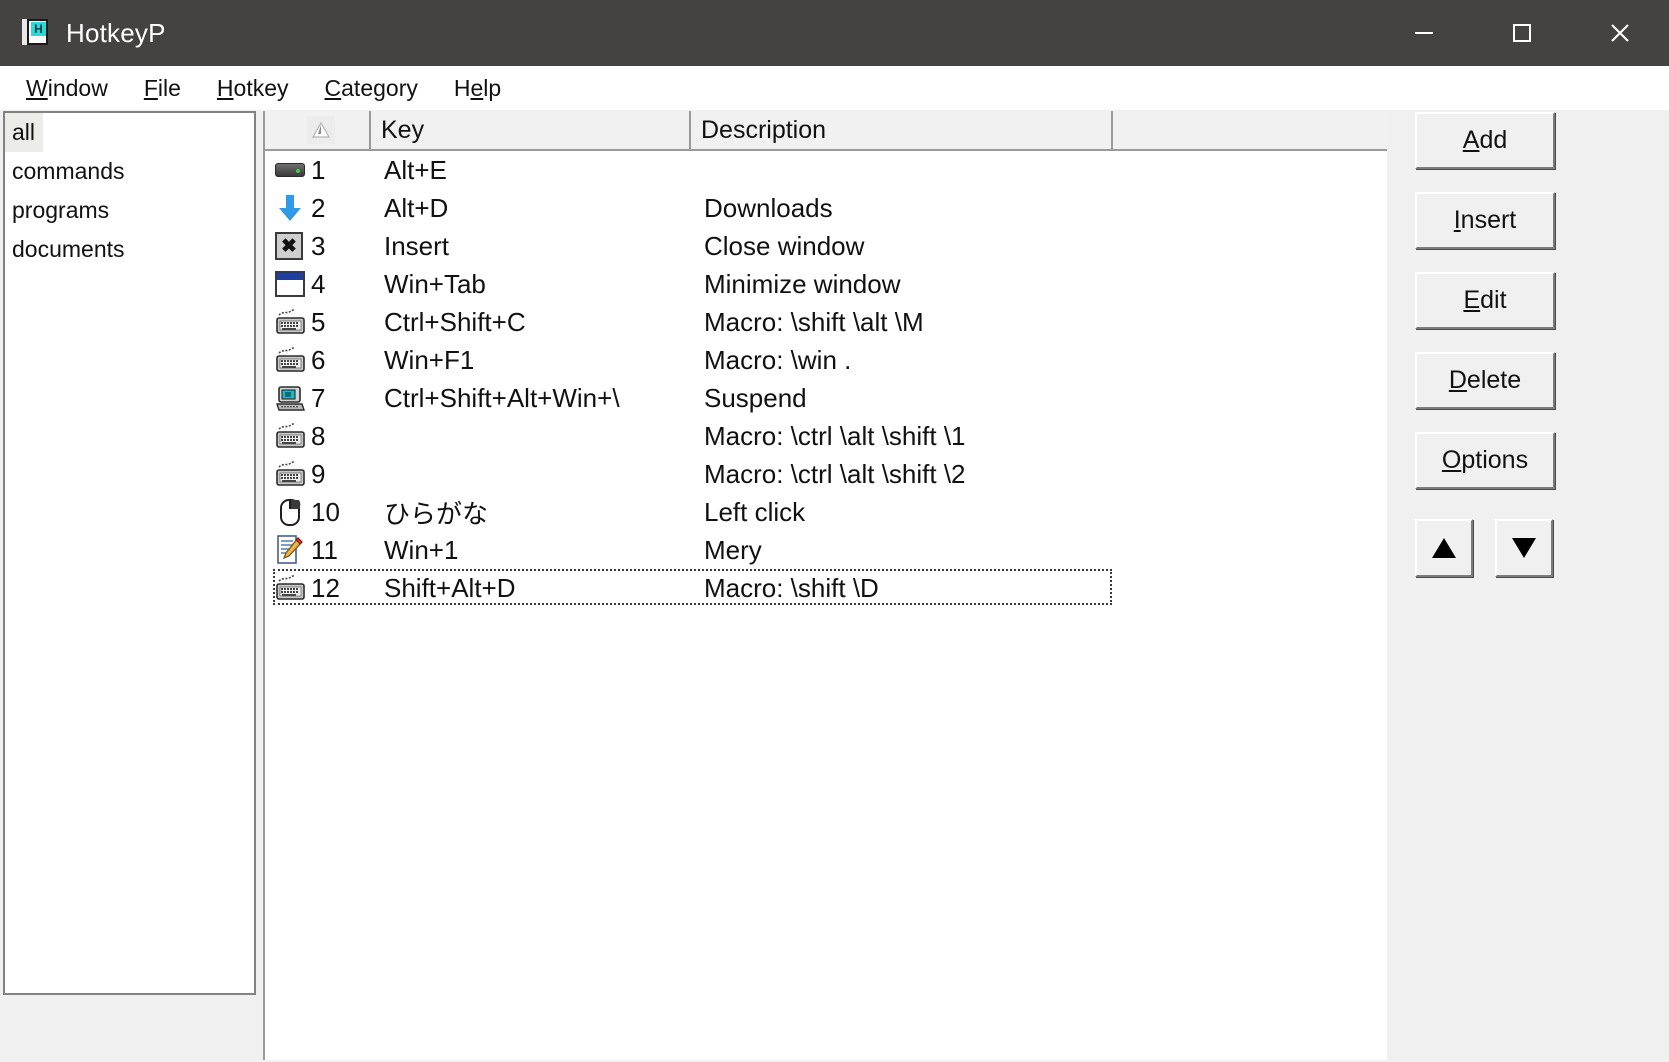 This screenshot has width=1669, height=1062. I want to click on list-header: Key Description, so click(826, 131).